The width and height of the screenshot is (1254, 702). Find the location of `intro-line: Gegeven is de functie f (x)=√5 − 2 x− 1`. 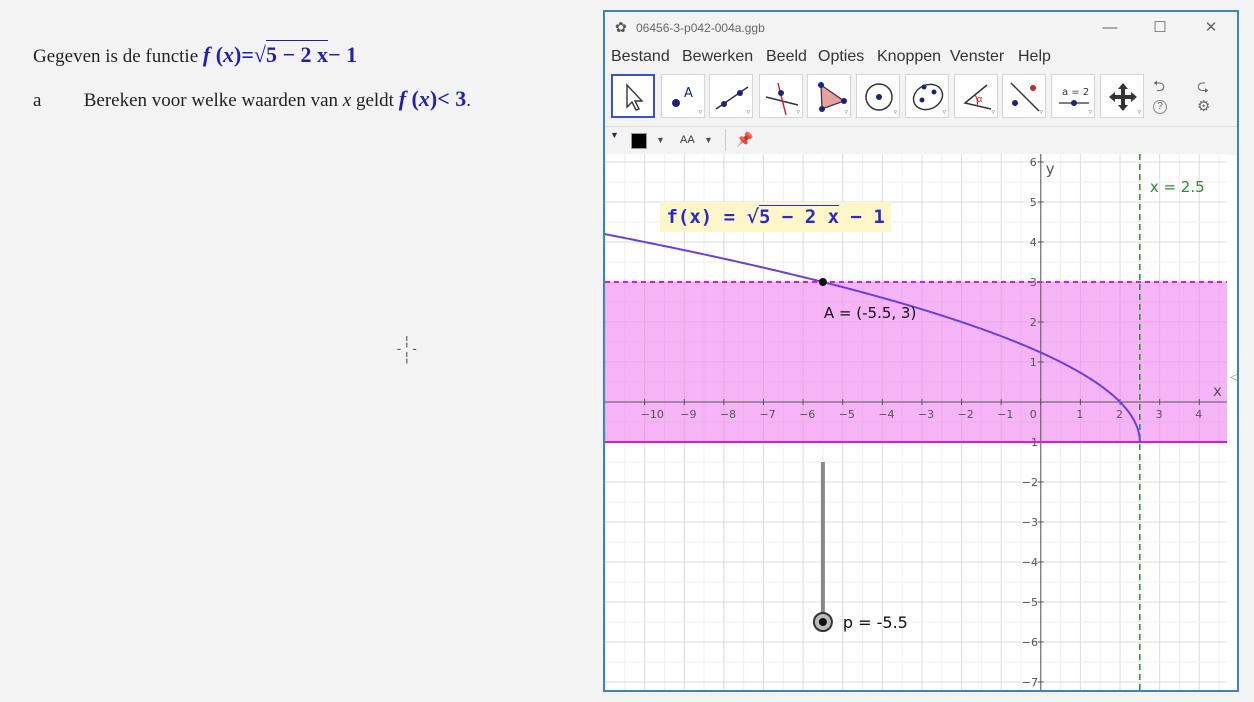

intro-line: Gegeven is de functie f (x)=√5 − 2 x− 1 is located at coordinates (195, 54).